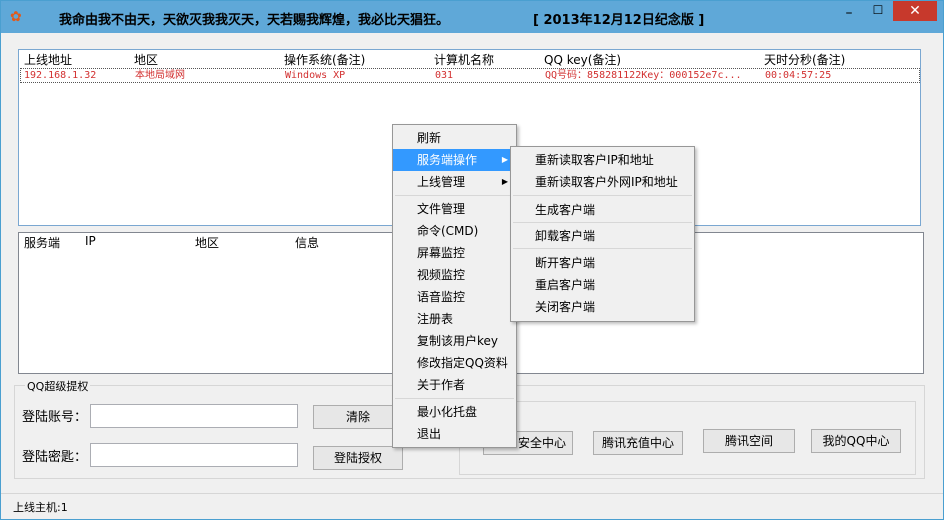 This screenshot has width=944, height=520. Describe the element at coordinates (565, 236) in the screenshot. I see `submenu-item-label: 卸载客户端` at that location.